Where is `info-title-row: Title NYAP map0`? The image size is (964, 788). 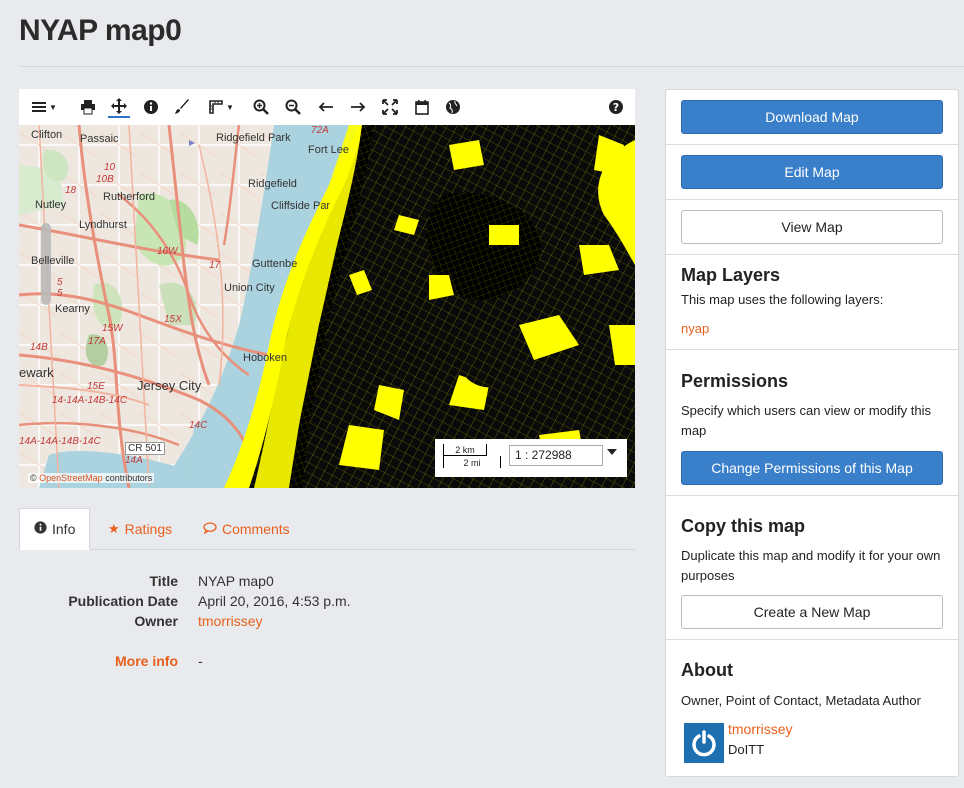
info-title-row: Title NYAP map0 is located at coordinates (320, 581).